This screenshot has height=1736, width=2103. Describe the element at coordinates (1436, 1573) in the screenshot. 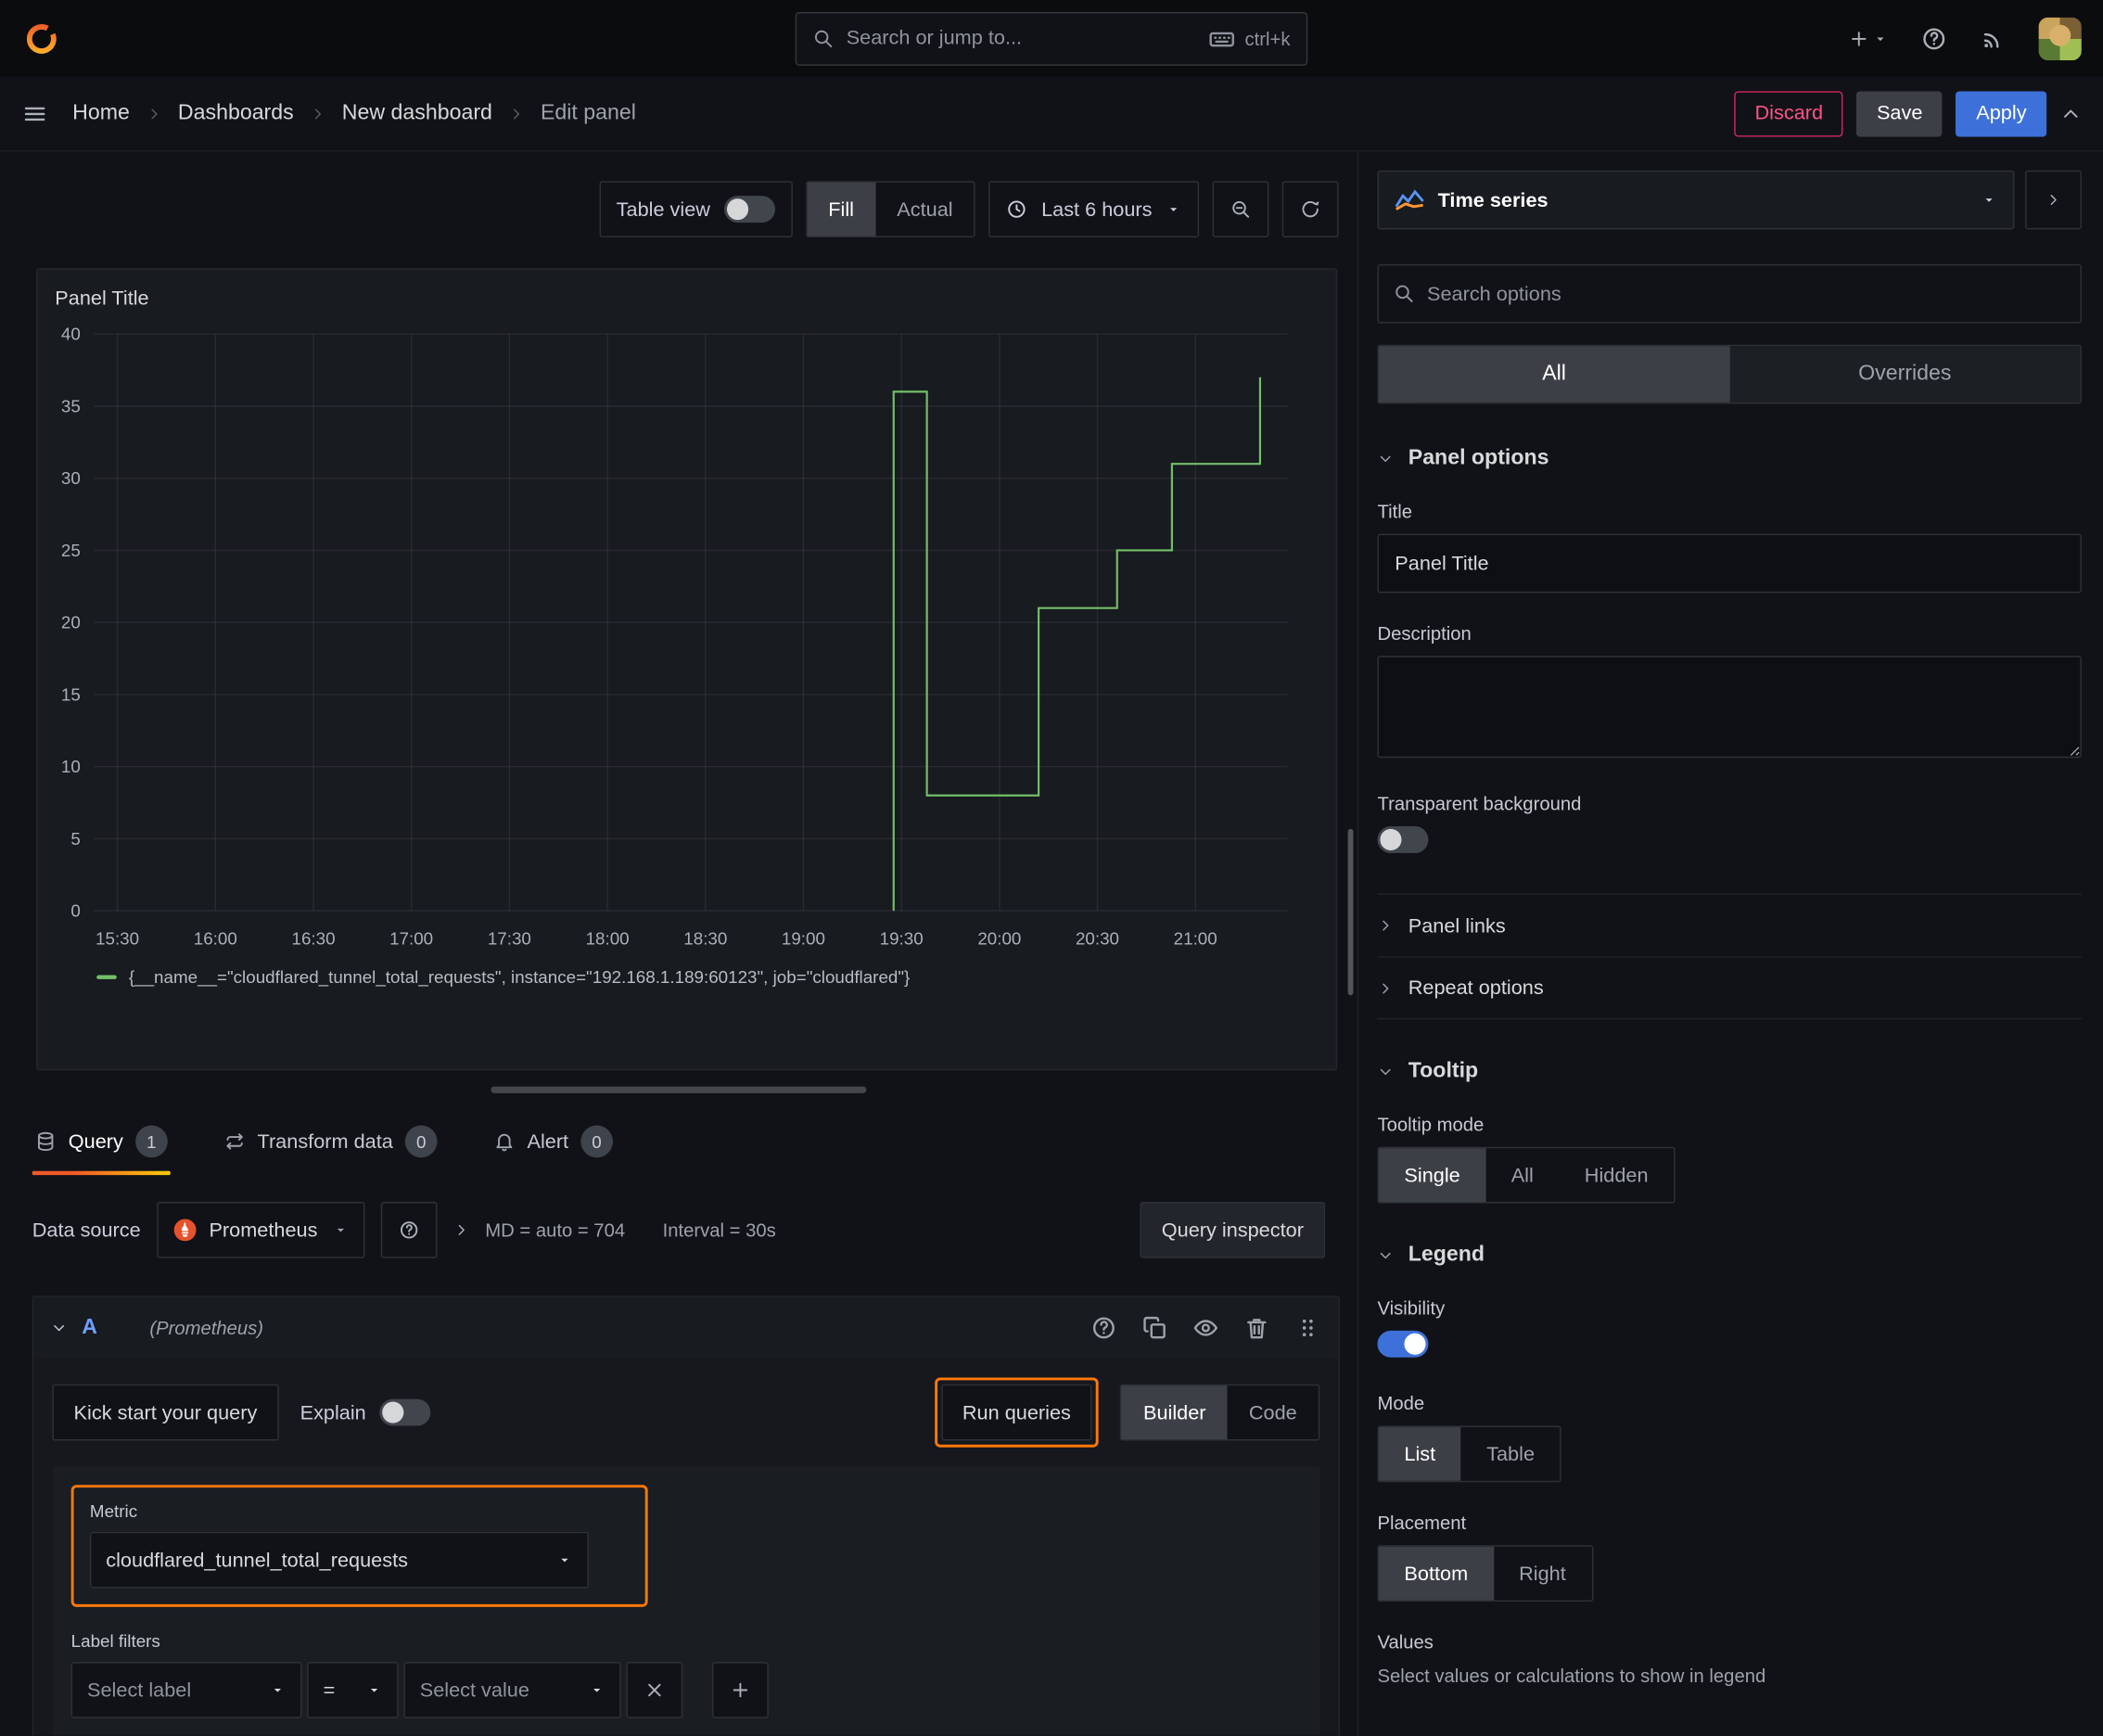

I see `legend-placement-bottom: Bottom` at that location.